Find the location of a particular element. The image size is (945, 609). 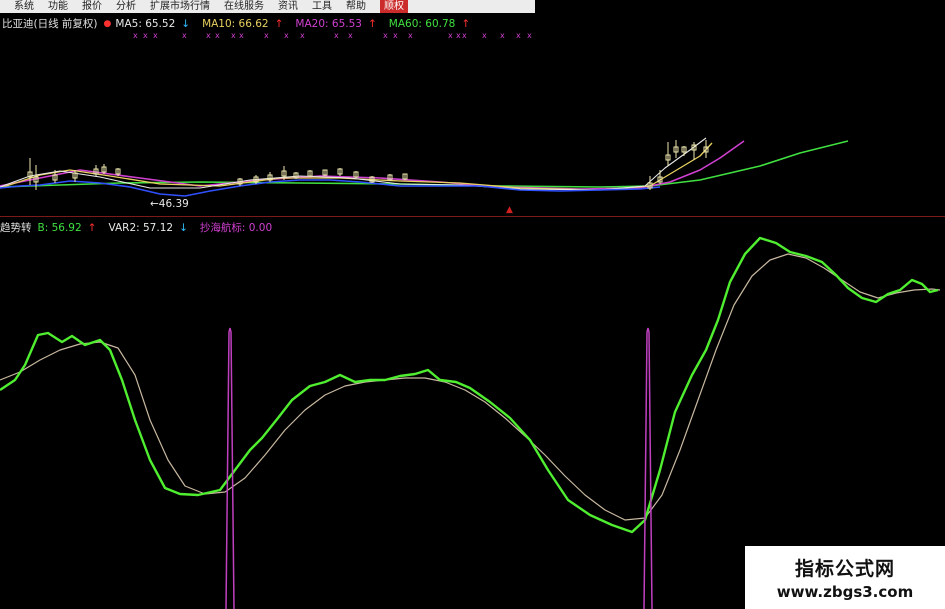

site-watermark: 指标公式网 www.zbgs3.com is located at coordinates (845, 577).